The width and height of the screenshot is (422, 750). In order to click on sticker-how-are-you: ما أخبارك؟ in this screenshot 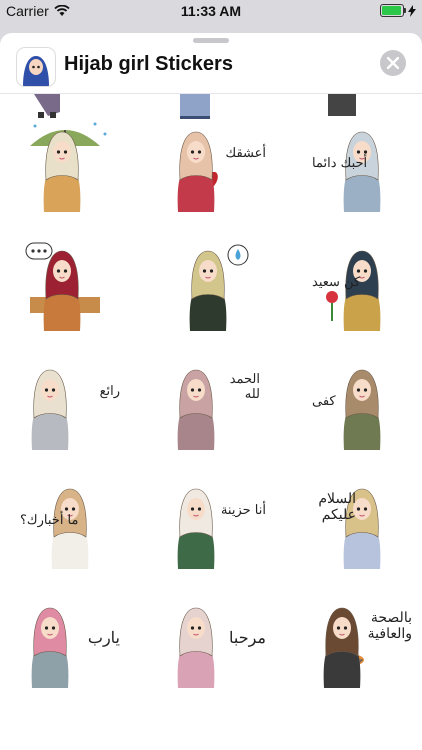, I will do `click(70, 523)`.